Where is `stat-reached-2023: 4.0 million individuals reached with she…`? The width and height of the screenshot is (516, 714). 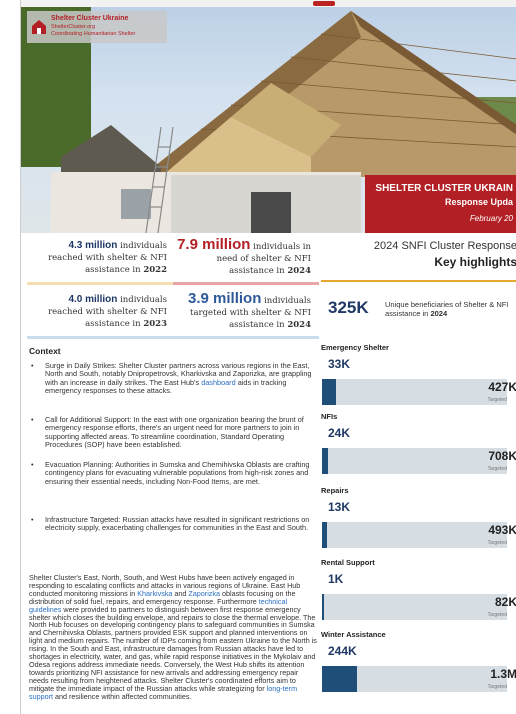 stat-reached-2023: 4.0 million individuals reached with she… is located at coordinates (99, 312).